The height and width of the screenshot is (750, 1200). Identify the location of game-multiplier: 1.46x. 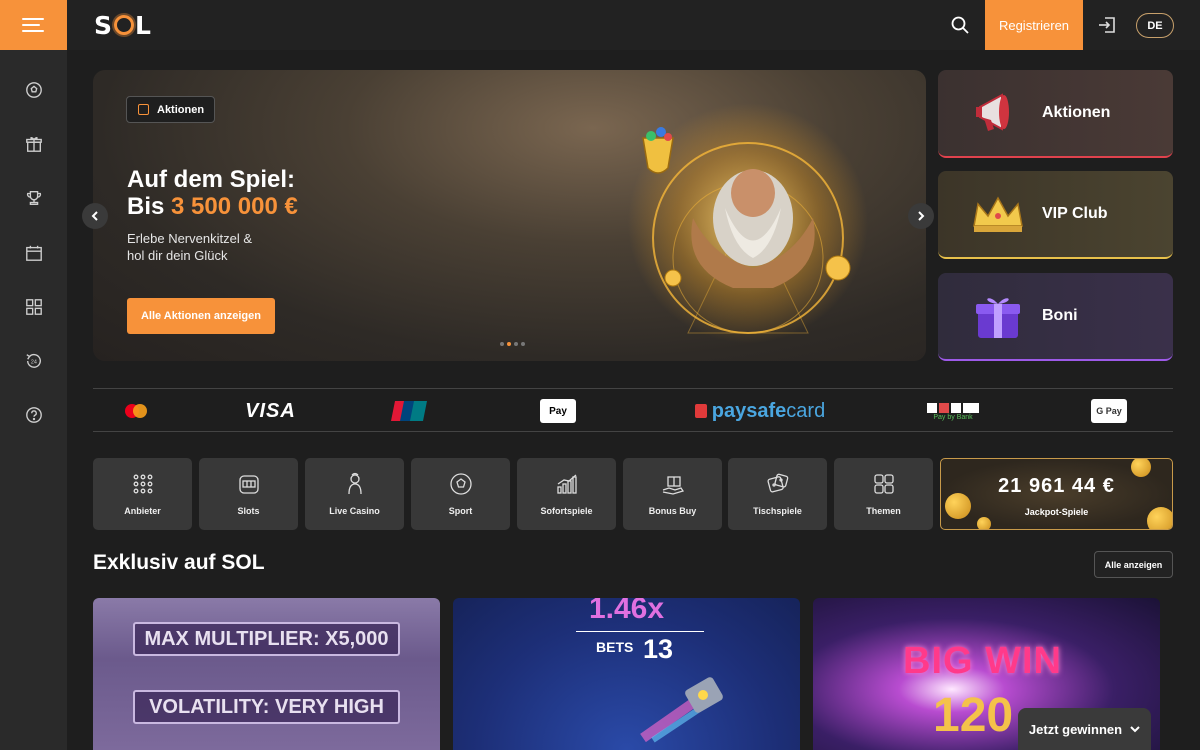
(626, 611).